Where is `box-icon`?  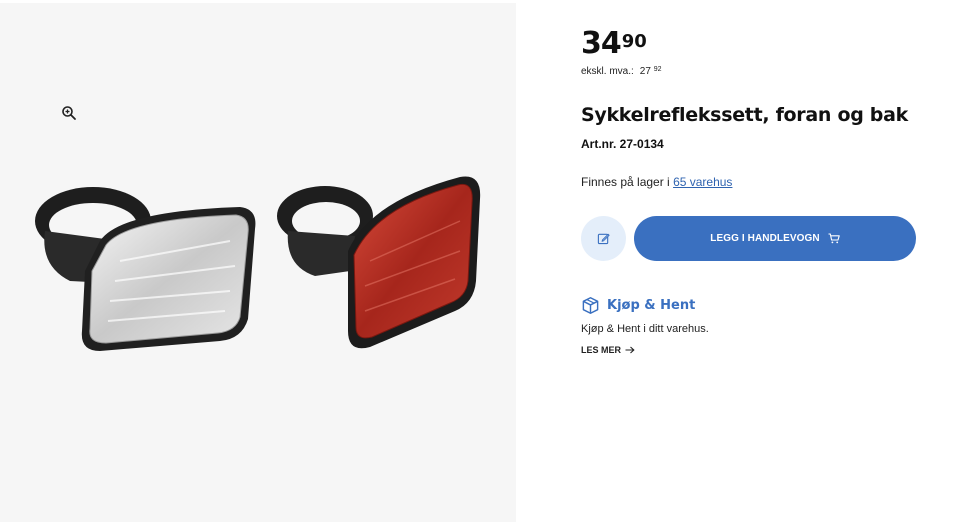 box-icon is located at coordinates (590, 305).